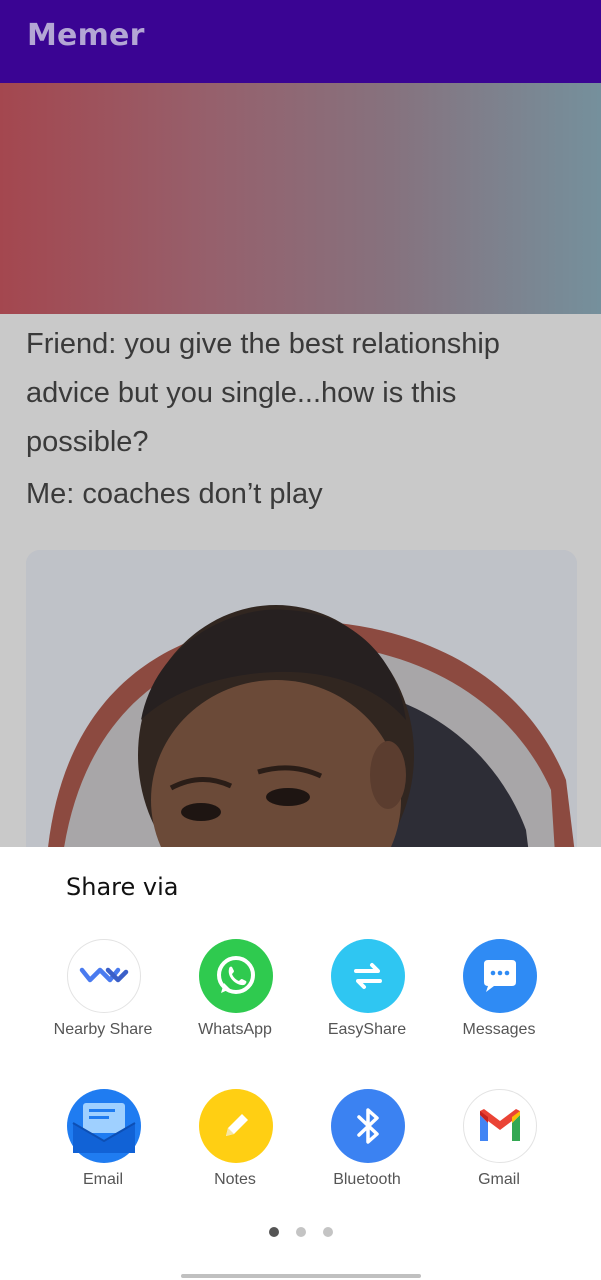  I want to click on share-label: Nearby Share, so click(103, 1029).